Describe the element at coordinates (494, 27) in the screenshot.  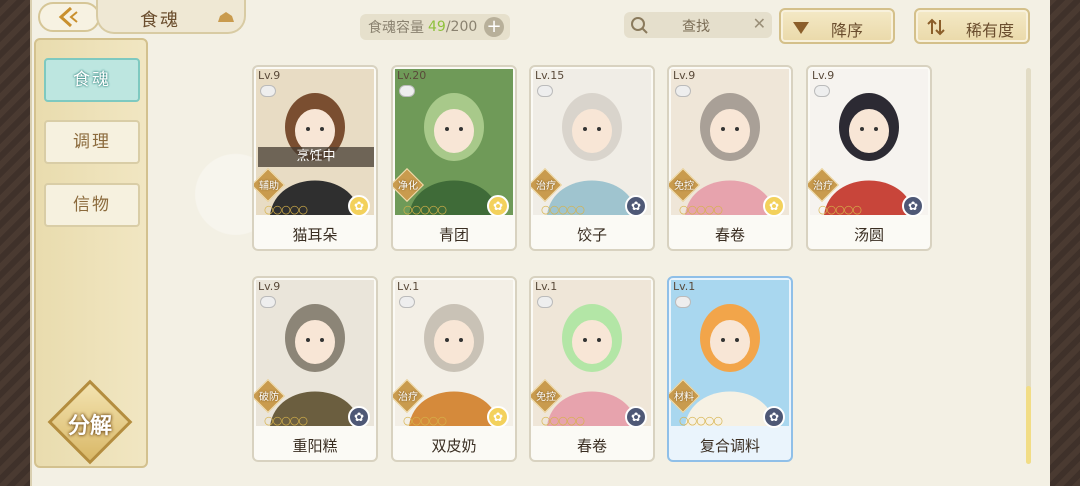
I see `add-capacity-button: +` at that location.